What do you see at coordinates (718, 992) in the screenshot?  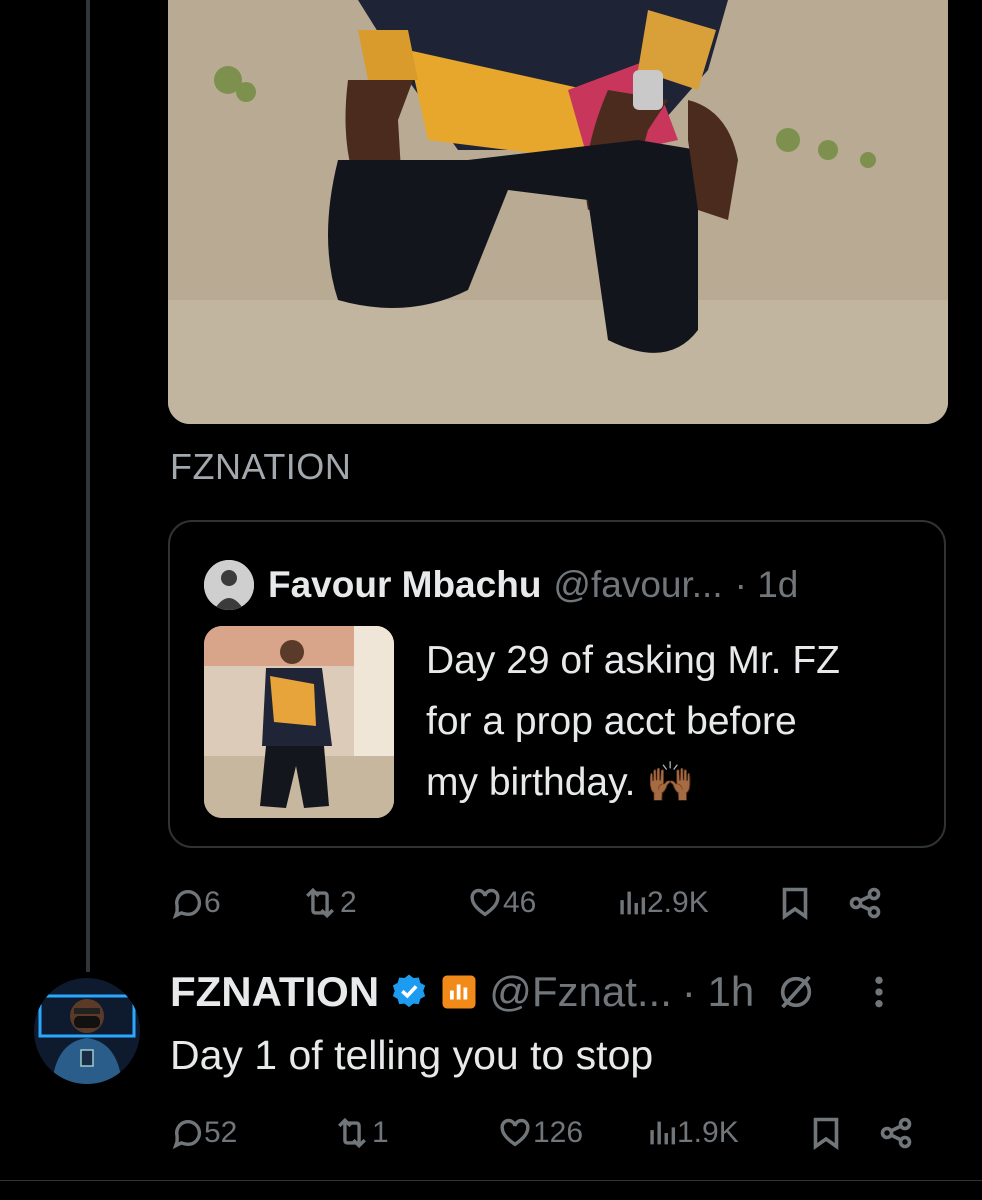 I see `reply-post-time: · 1h` at bounding box center [718, 992].